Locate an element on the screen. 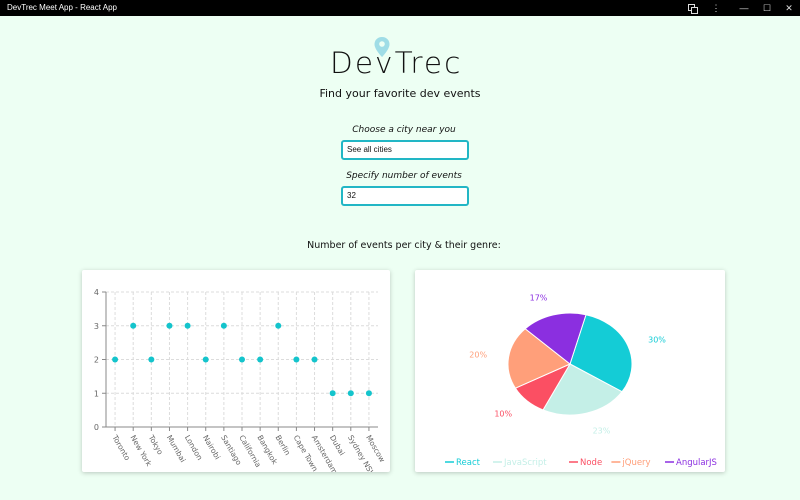 The height and width of the screenshot is (500, 800). y-tick-label: 2 is located at coordinates (96, 360).